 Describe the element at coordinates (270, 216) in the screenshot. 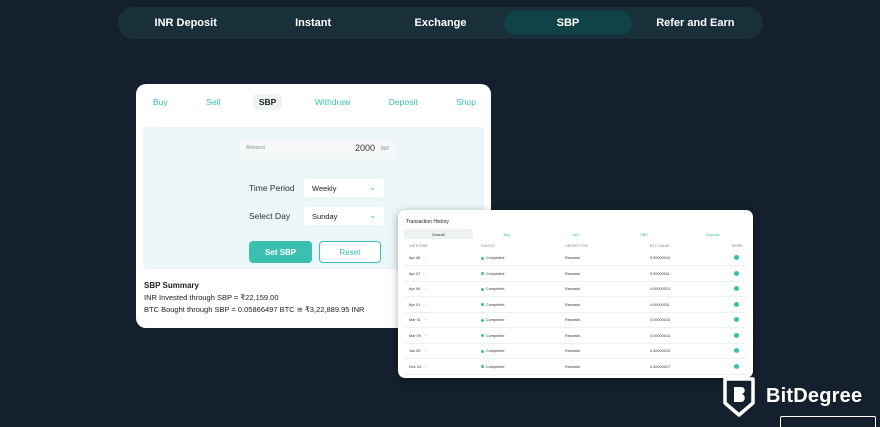

I see `select-day-label: Select Day` at that location.